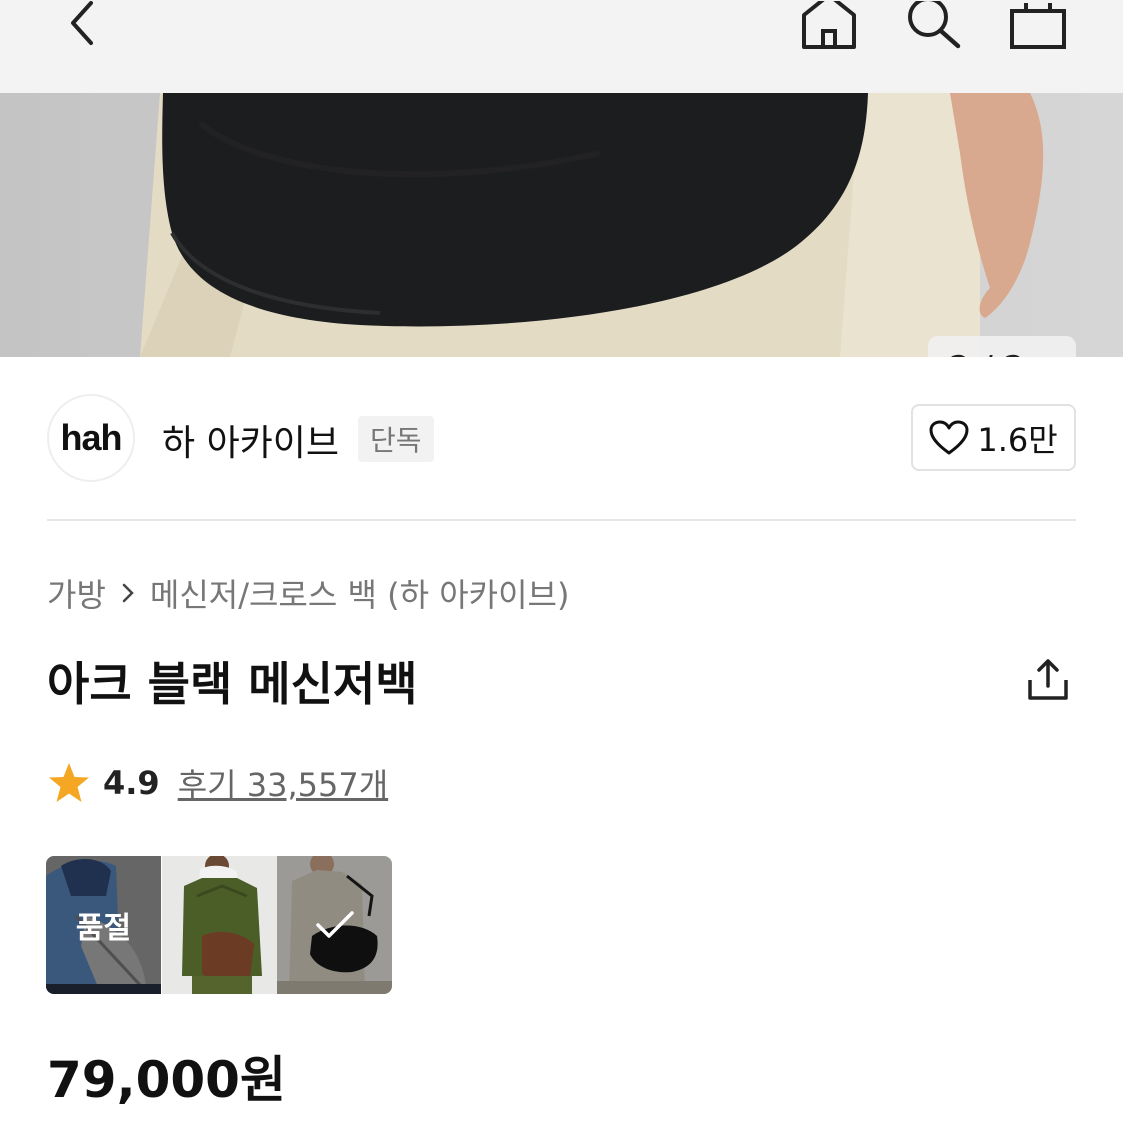  Describe the element at coordinates (166, 1080) in the screenshot. I see `product-price: 79,000원` at that location.